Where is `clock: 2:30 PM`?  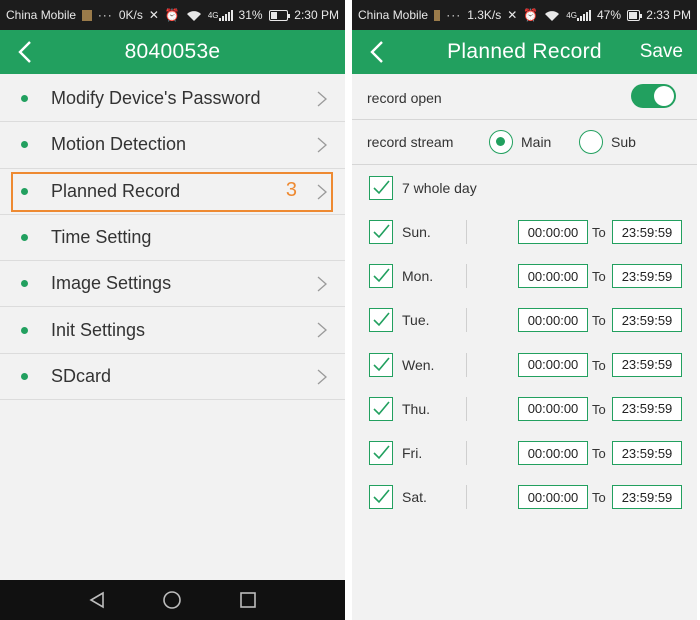
clock: 2:30 PM is located at coordinates (316, 15).